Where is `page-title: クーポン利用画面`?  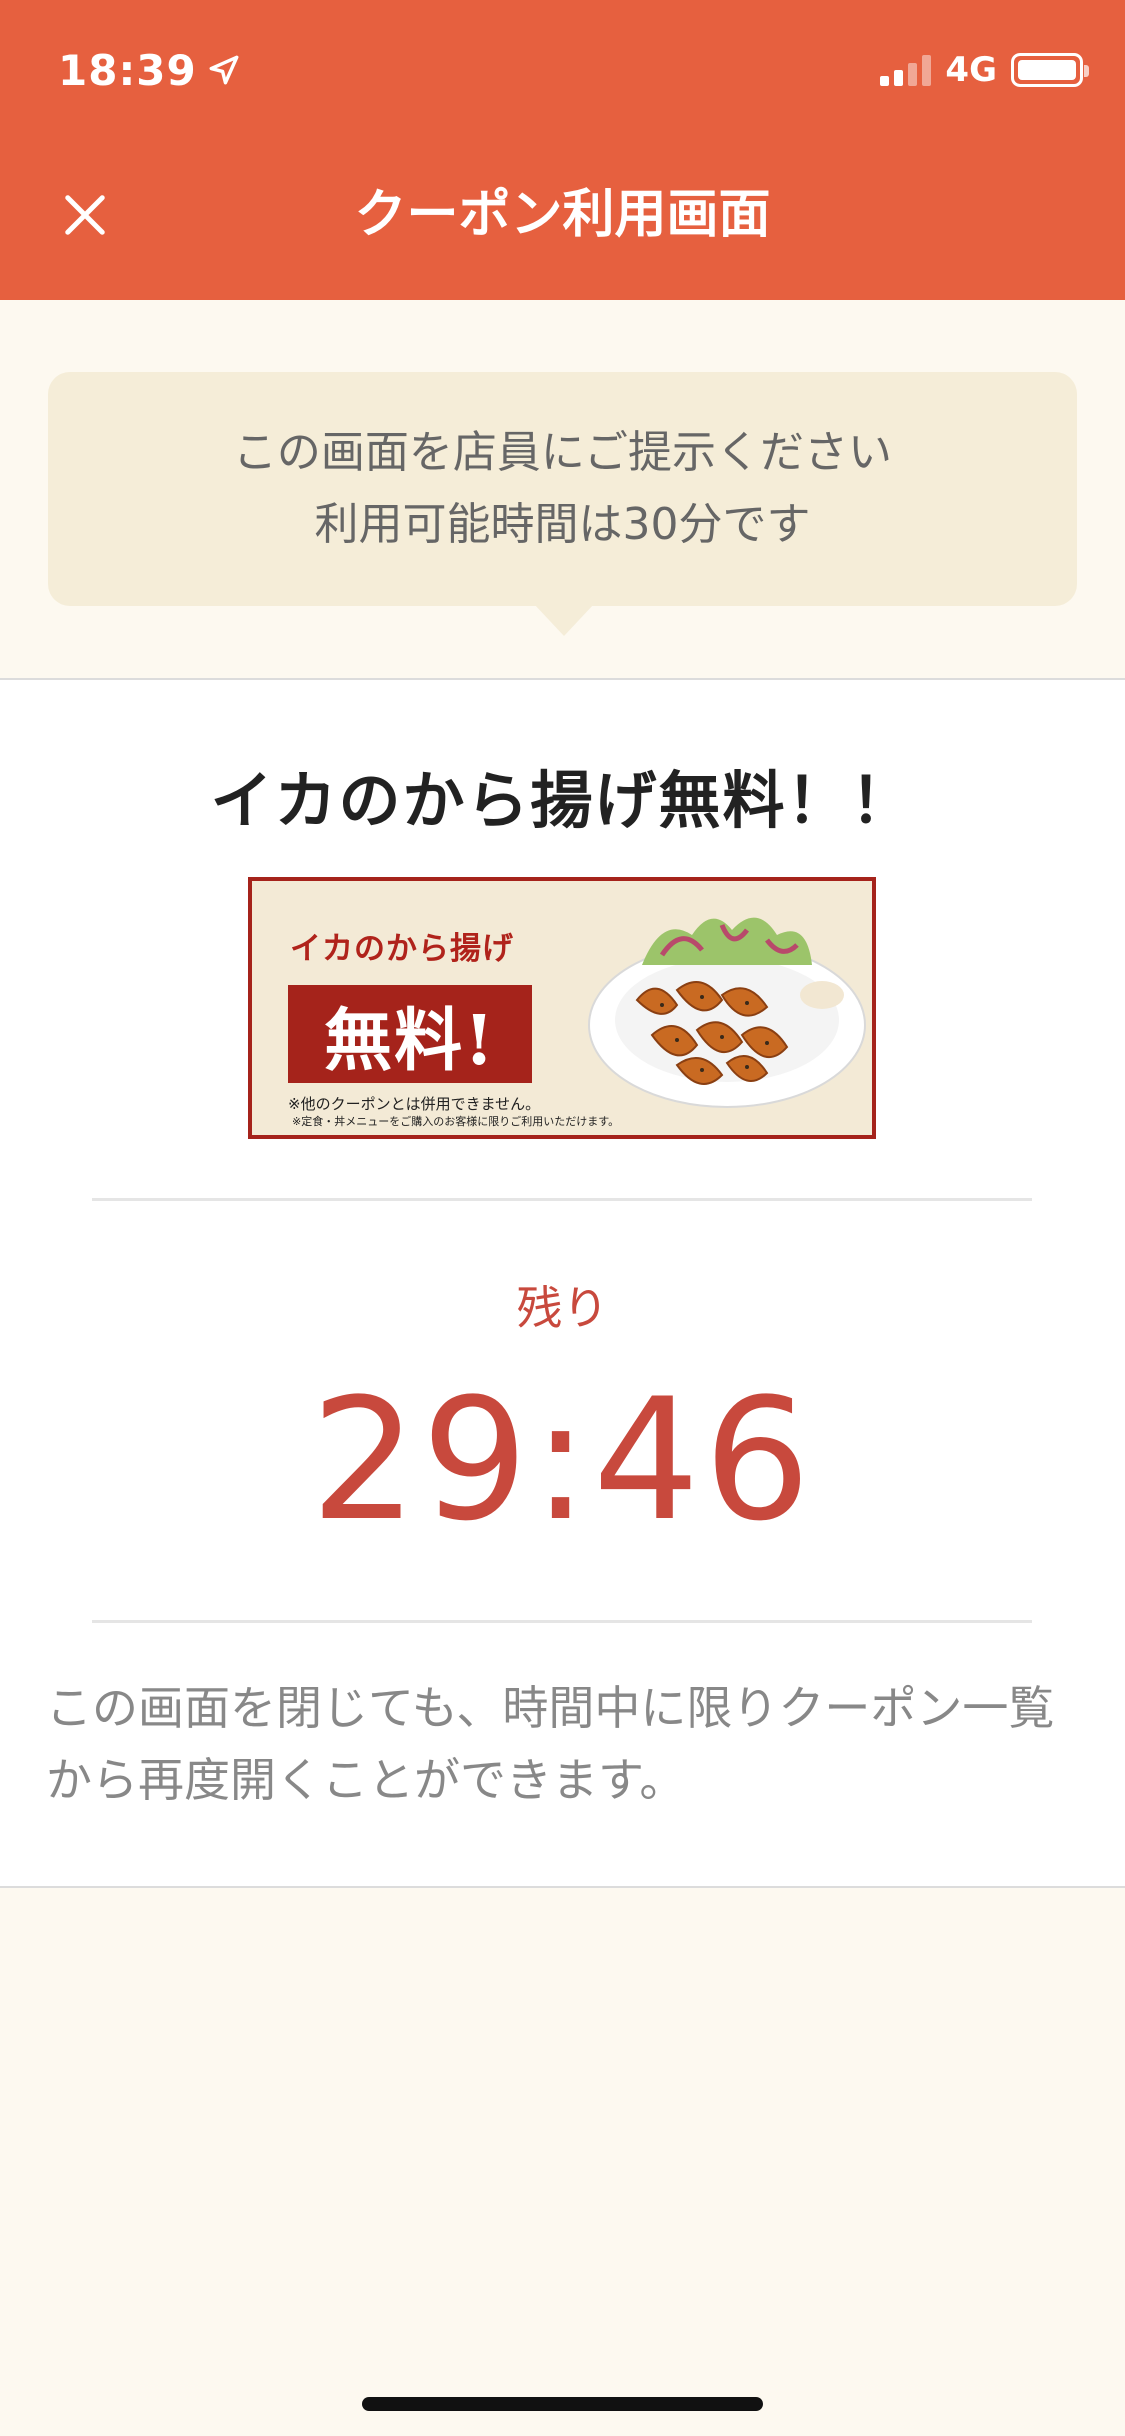 page-title: クーポン利用画面 is located at coordinates (562, 215).